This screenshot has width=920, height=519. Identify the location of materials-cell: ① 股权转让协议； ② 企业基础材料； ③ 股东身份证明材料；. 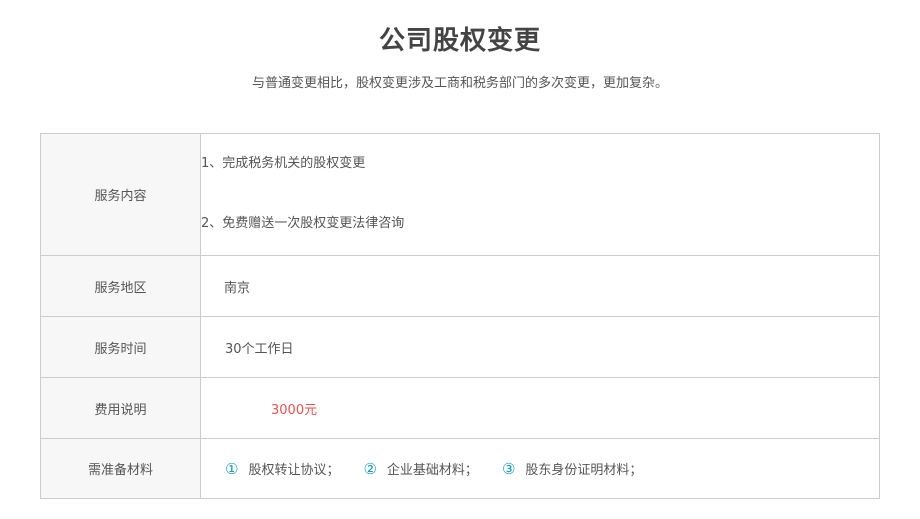
(540, 468).